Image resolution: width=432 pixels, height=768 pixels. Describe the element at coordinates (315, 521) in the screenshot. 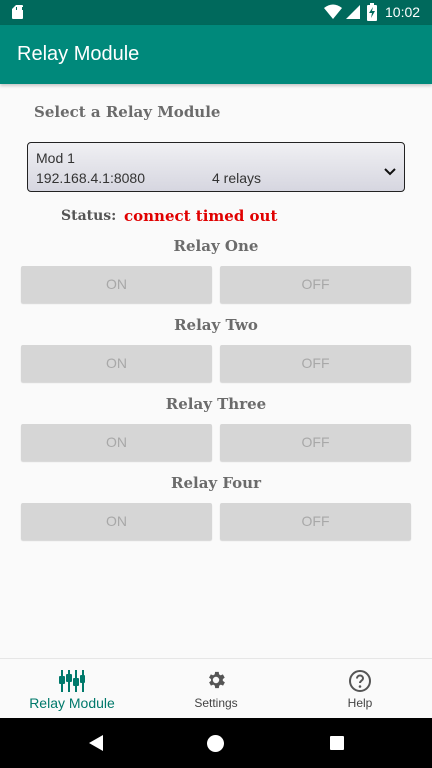

I see `relay-four-off-button: OFF` at that location.